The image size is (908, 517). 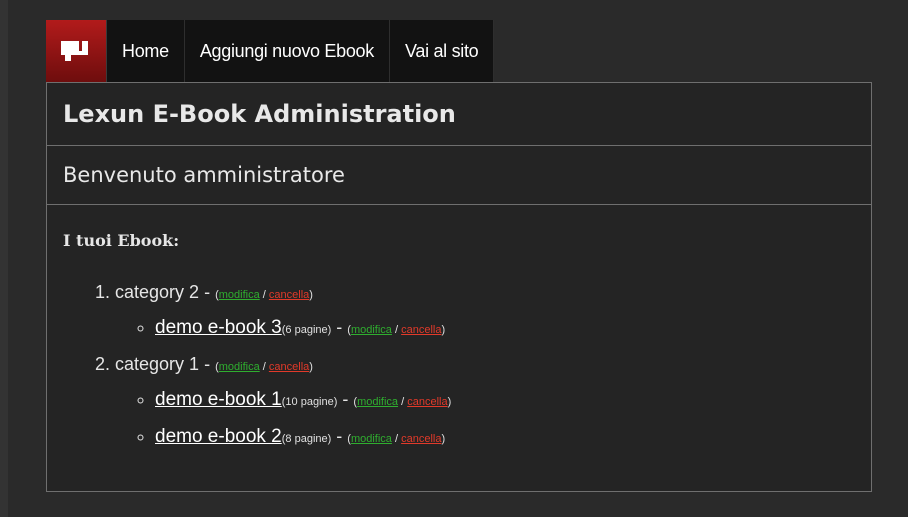 I want to click on book-link: demo e-book 2, so click(x=218, y=436).